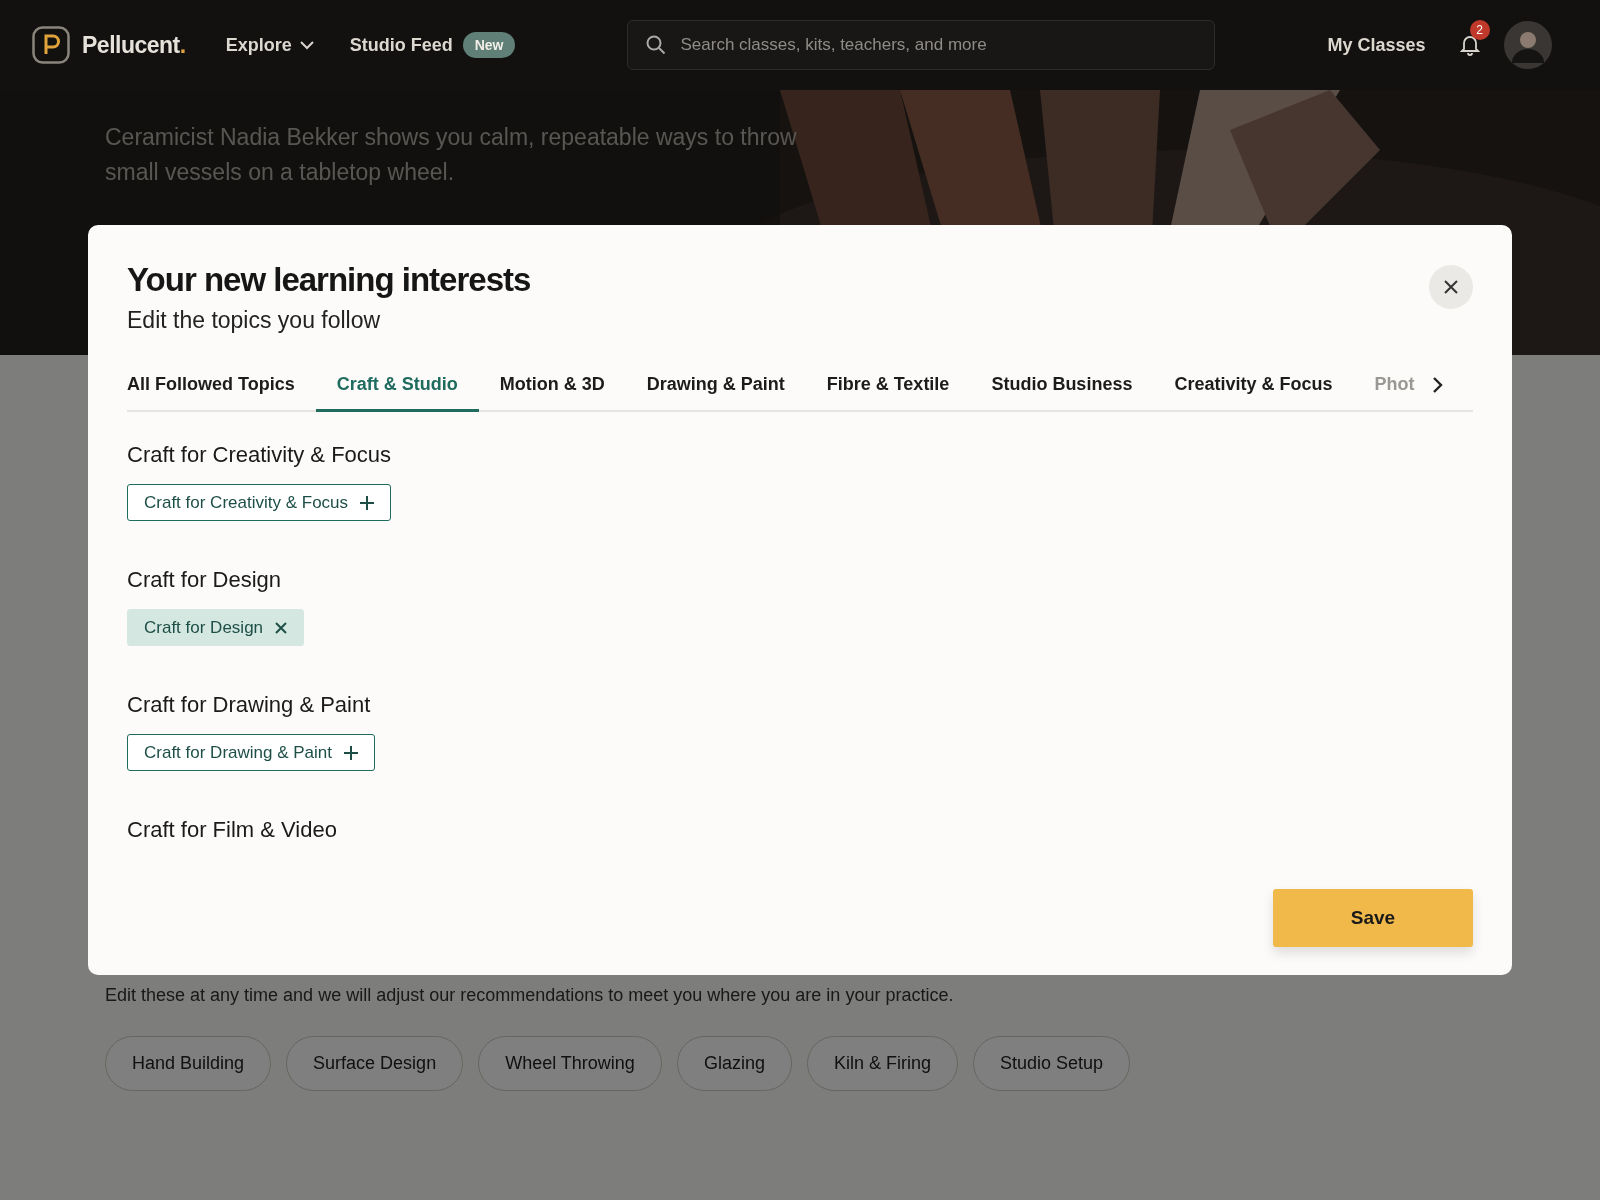 Image resolution: width=1600 pixels, height=1200 pixels. What do you see at coordinates (51, 45) in the screenshot?
I see `logo-icon` at bounding box center [51, 45].